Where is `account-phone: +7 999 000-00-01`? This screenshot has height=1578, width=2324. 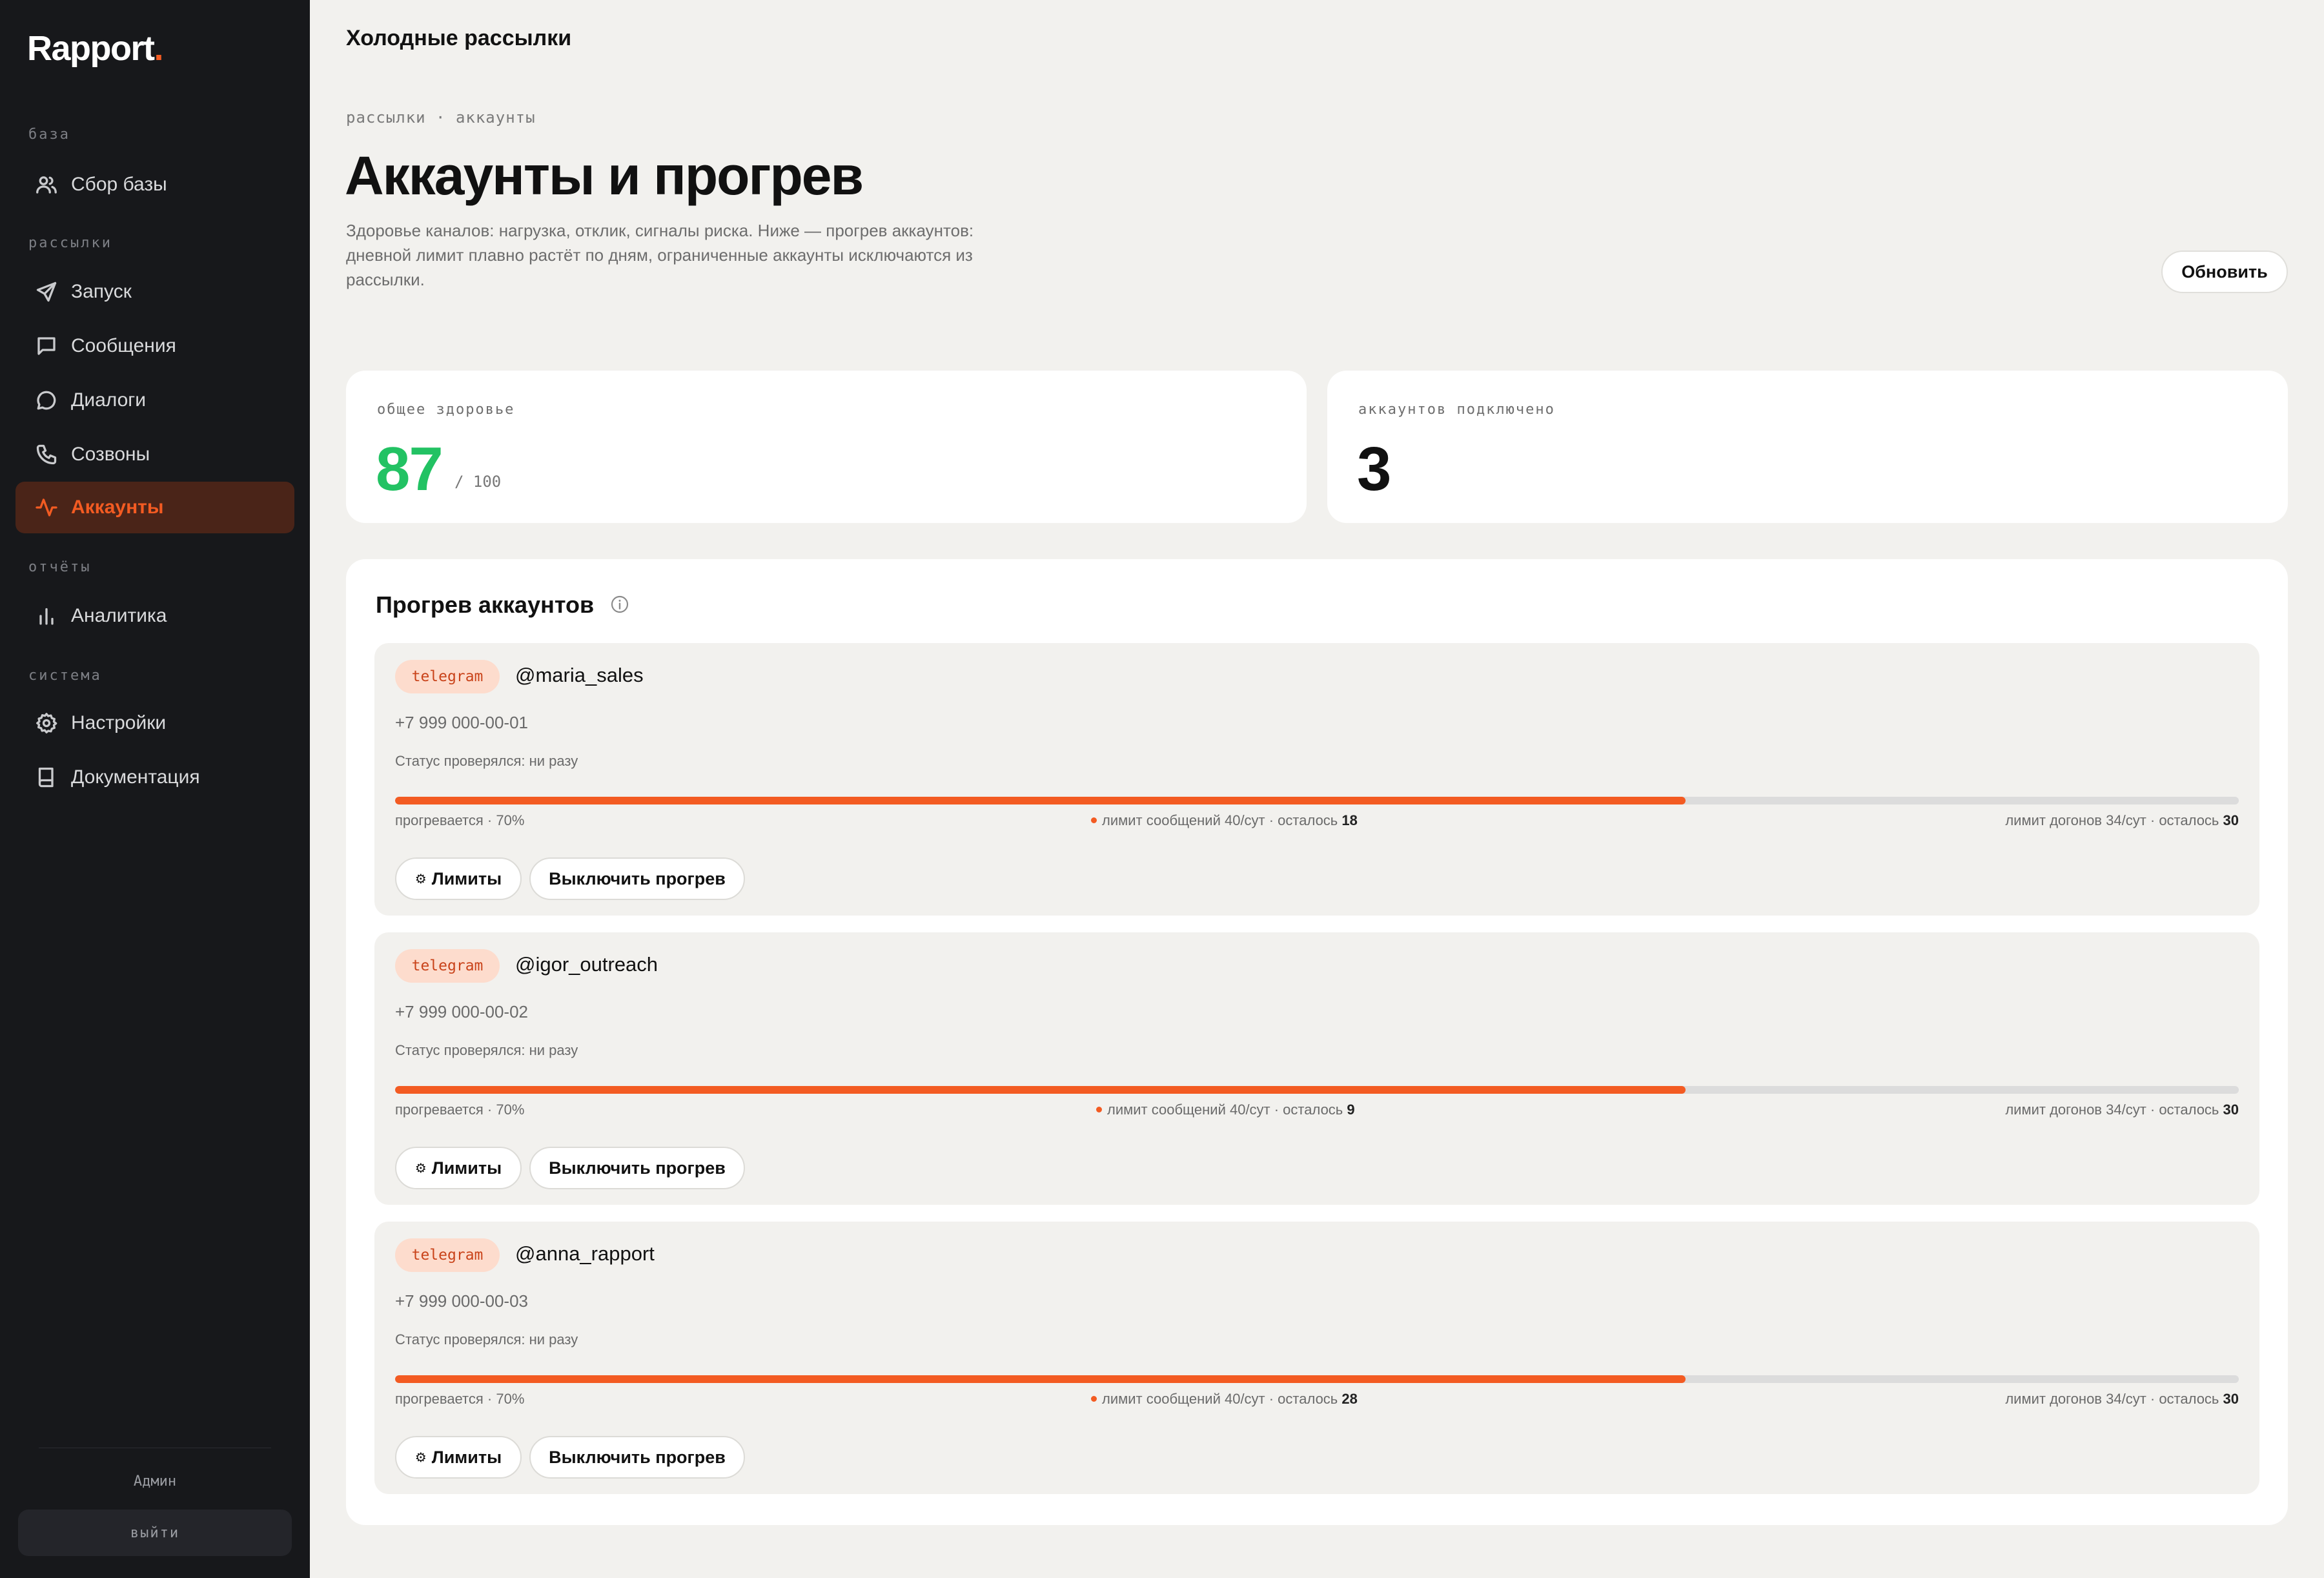 account-phone: +7 999 000-00-01 is located at coordinates (462, 722).